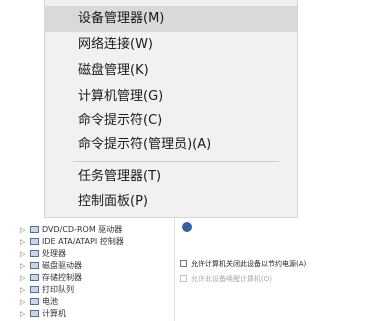 Image resolution: width=373 pixels, height=321 pixels. Describe the element at coordinates (34, 253) in the screenshot. I see `processor-icon` at that location.